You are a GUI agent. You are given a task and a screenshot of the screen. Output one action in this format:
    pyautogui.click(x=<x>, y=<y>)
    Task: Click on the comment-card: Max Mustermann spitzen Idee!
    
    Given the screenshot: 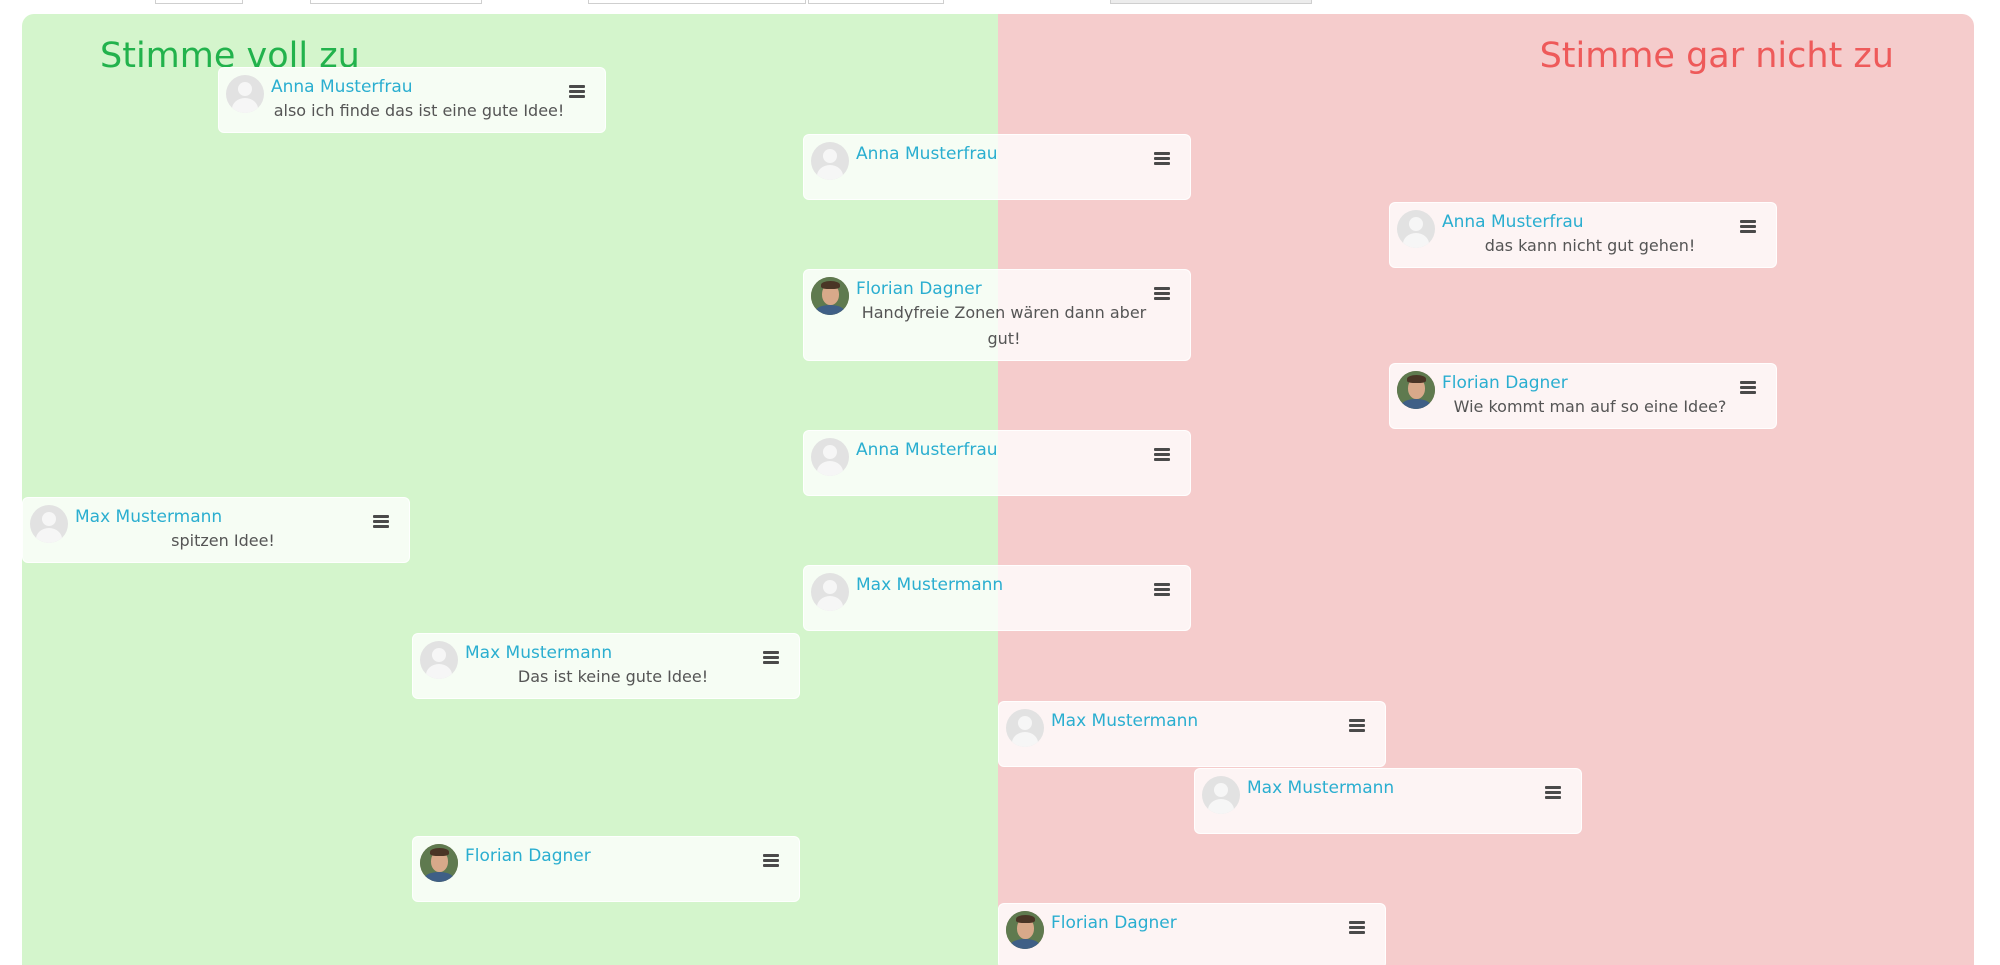 What is the action you would take?
    pyautogui.click(x=216, y=530)
    